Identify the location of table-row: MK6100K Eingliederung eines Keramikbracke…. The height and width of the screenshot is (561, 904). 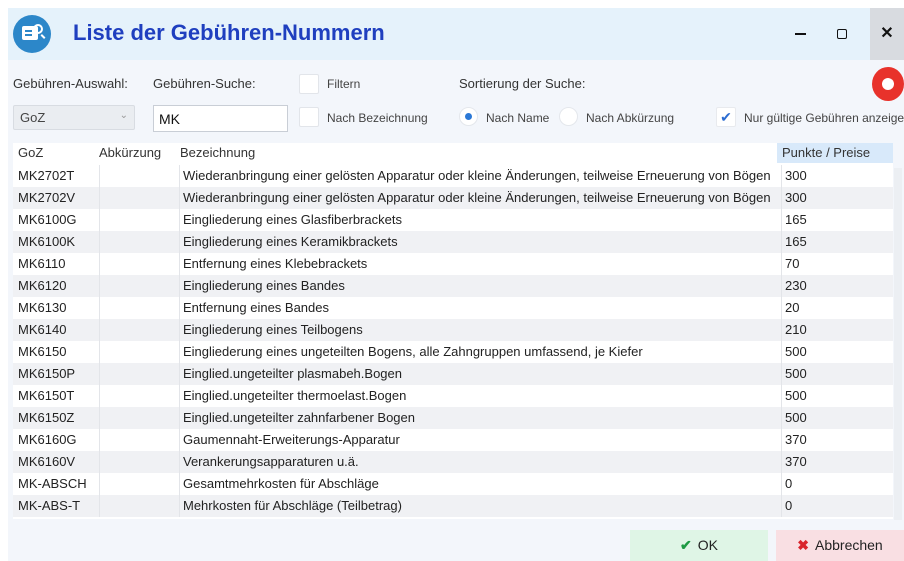
(453, 242).